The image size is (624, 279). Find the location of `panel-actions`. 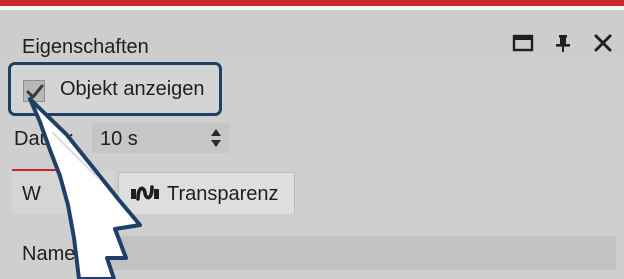

panel-actions is located at coordinates (563, 43).